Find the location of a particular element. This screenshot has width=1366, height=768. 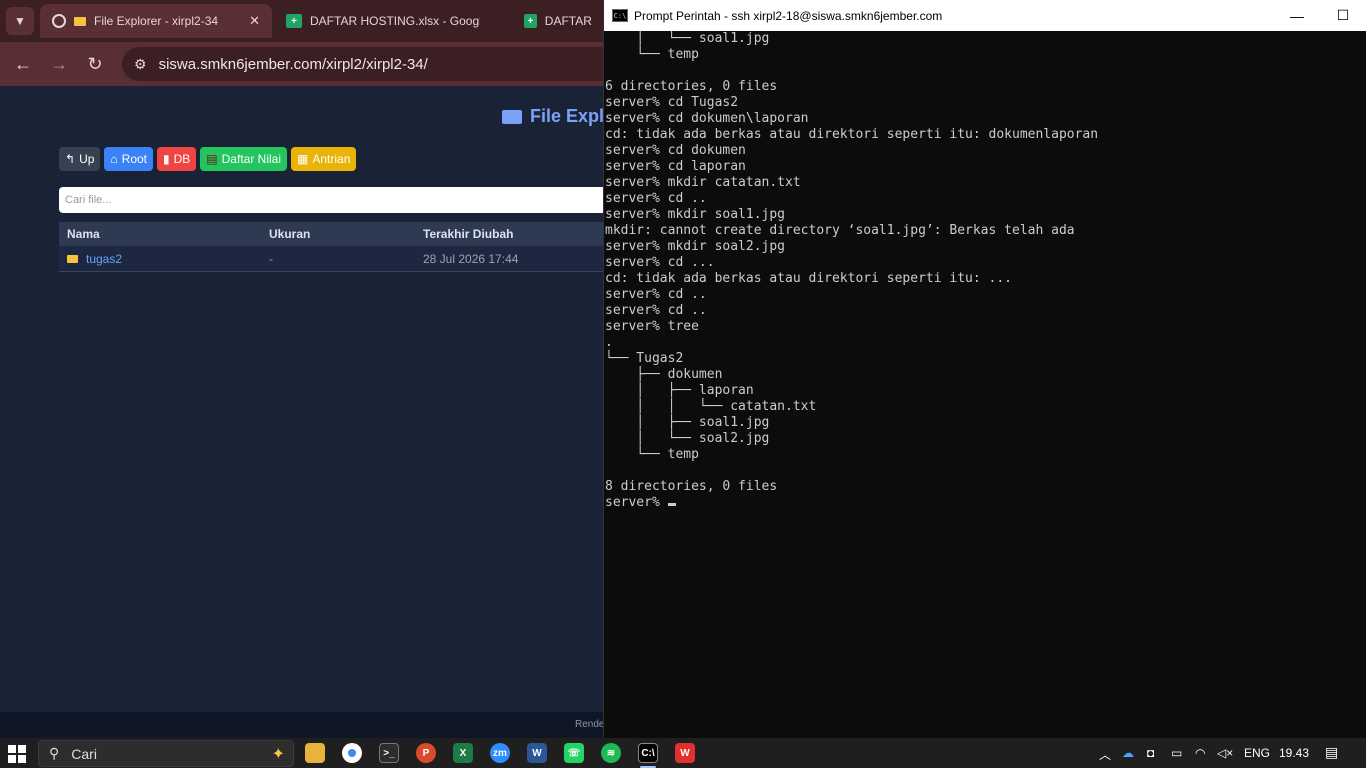

site-settings-icon: ⚙ is located at coordinates (140, 64).